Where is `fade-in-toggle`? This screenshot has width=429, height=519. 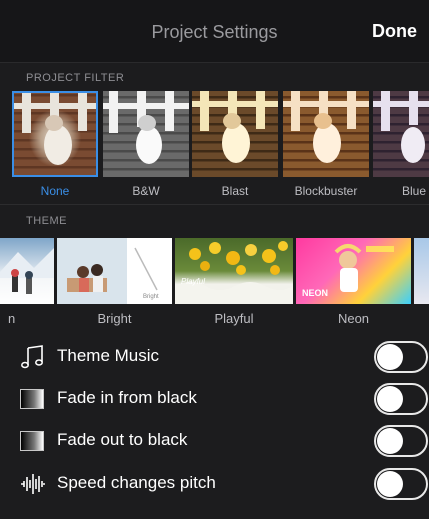 fade-in-toggle is located at coordinates (401, 399).